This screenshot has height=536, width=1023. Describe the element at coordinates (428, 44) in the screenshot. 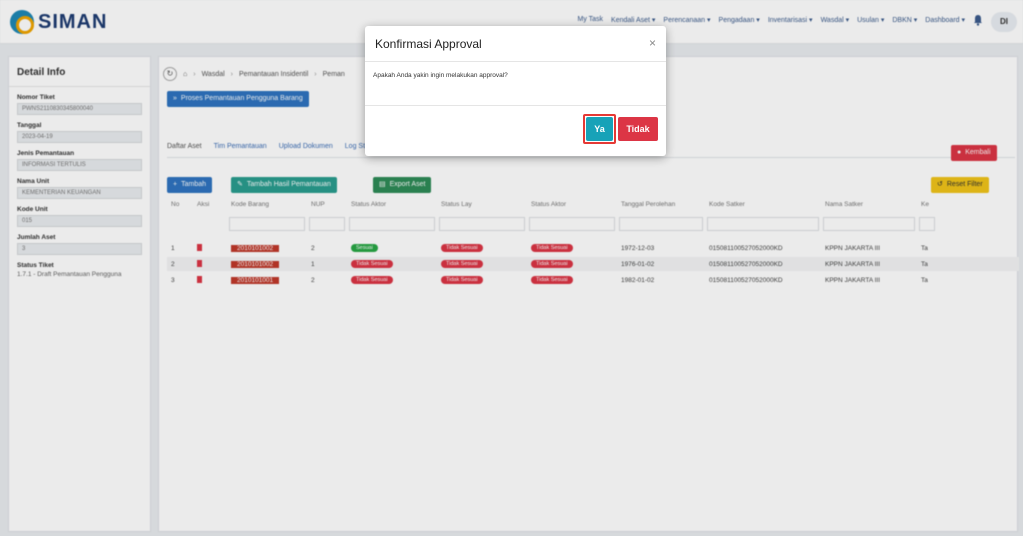

I see `modal-title: Konfirmasi Approval` at that location.